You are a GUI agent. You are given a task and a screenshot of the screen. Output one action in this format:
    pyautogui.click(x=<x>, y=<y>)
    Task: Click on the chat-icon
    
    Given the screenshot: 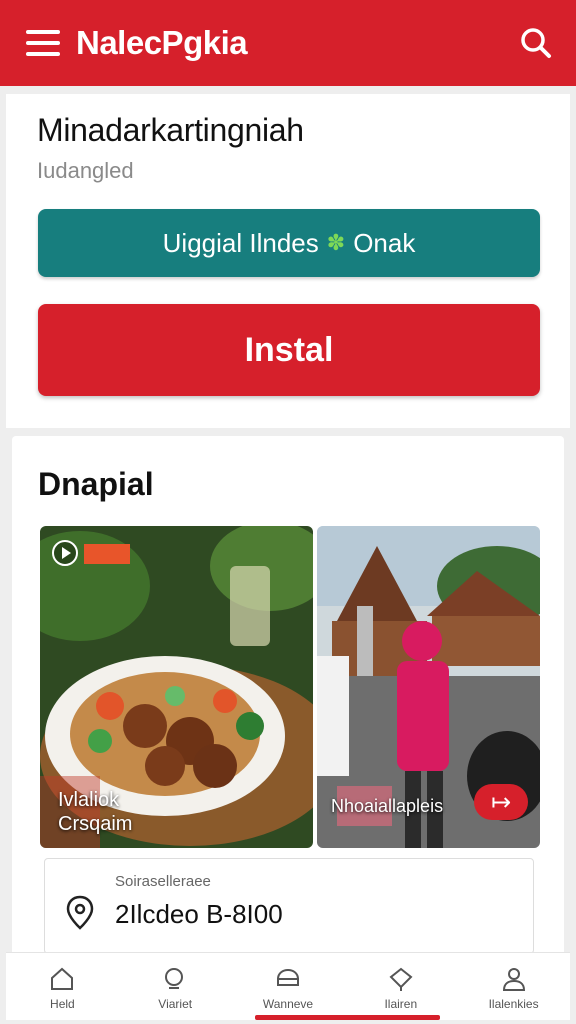 What is the action you would take?
    pyautogui.click(x=401, y=979)
    